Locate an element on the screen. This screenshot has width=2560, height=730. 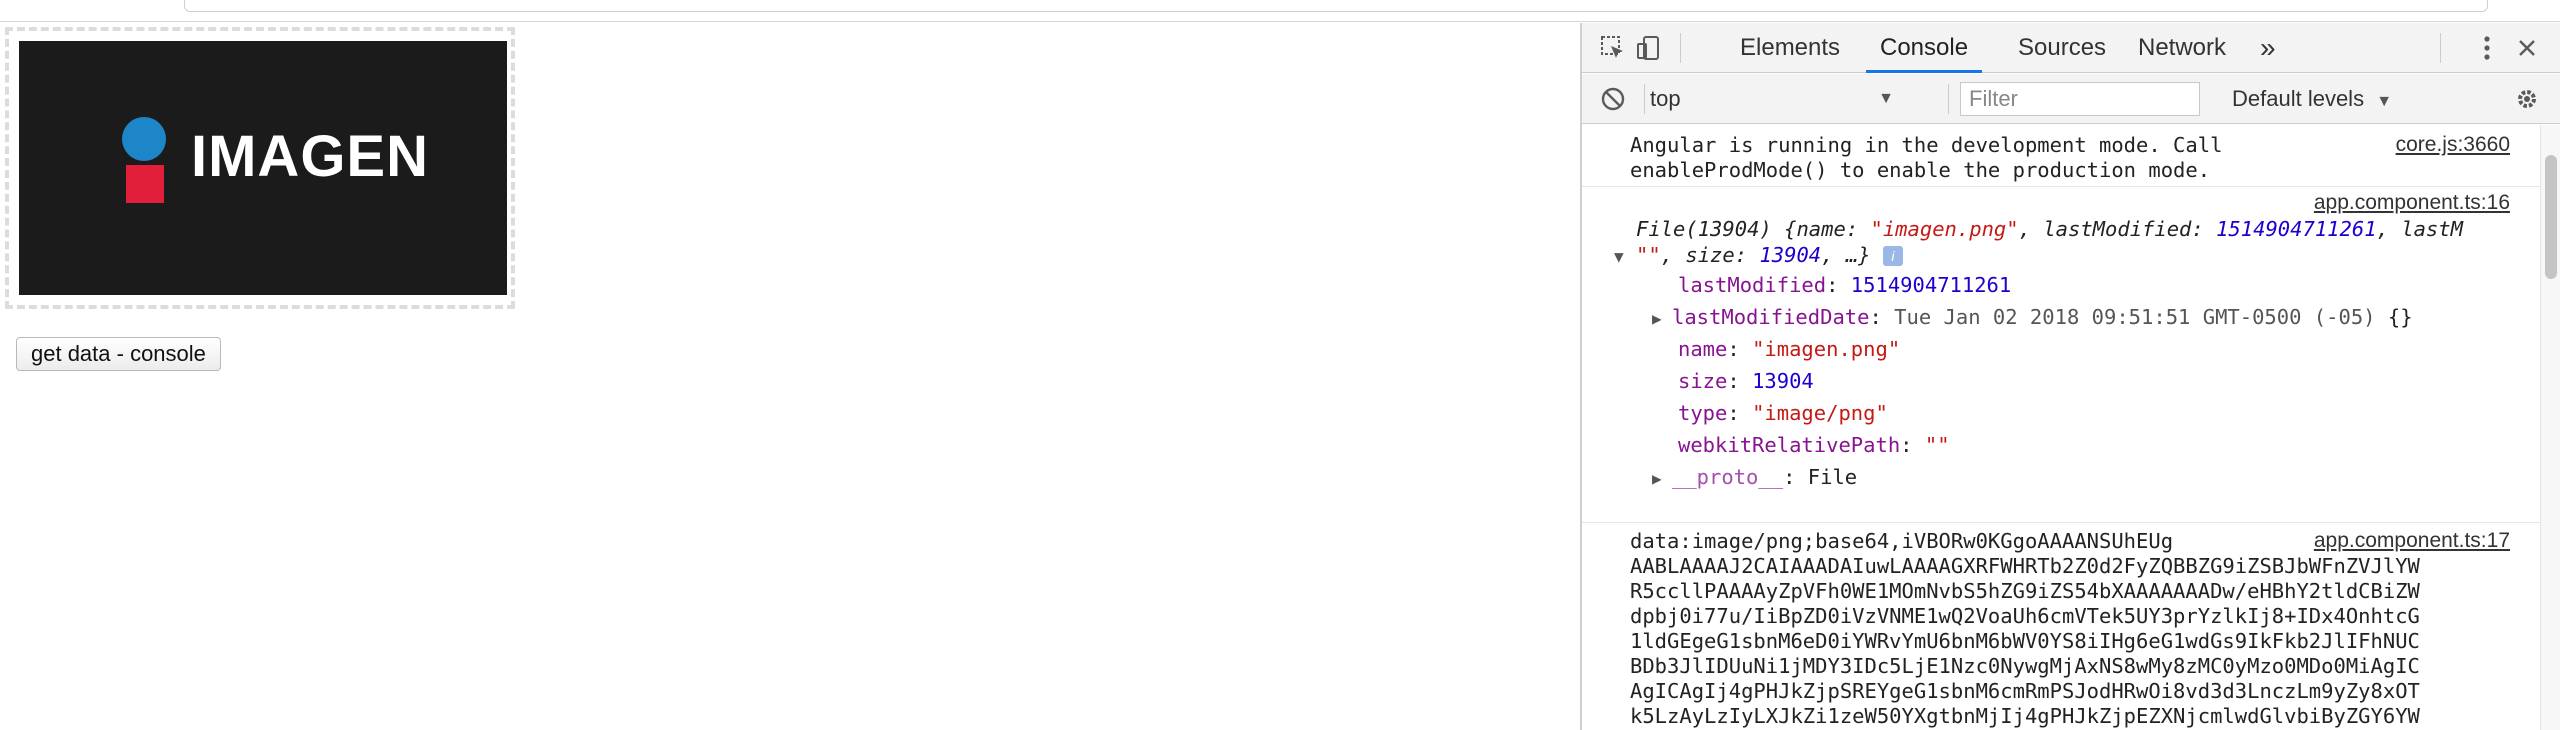
object-summary: "", size: 13904, …} i is located at coordinates (1769, 255).